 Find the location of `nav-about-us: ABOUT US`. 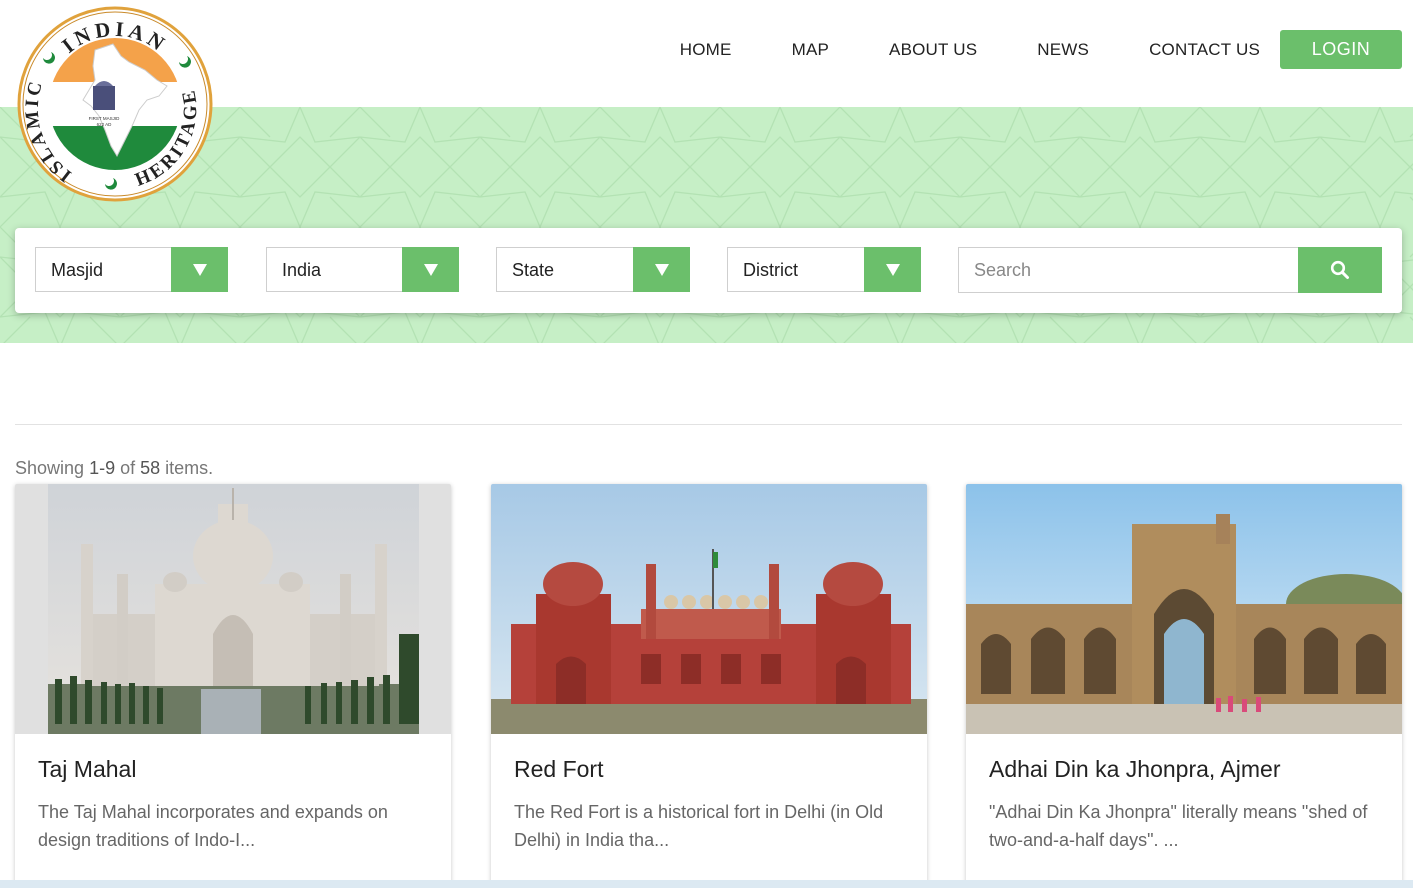

nav-about-us: ABOUT US is located at coordinates (933, 50).